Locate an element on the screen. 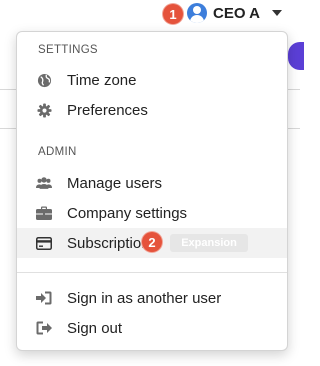 Image resolution: width=320 pixels, height=366 pixels. section-label-settings: SETTINGS is located at coordinates (68, 50).